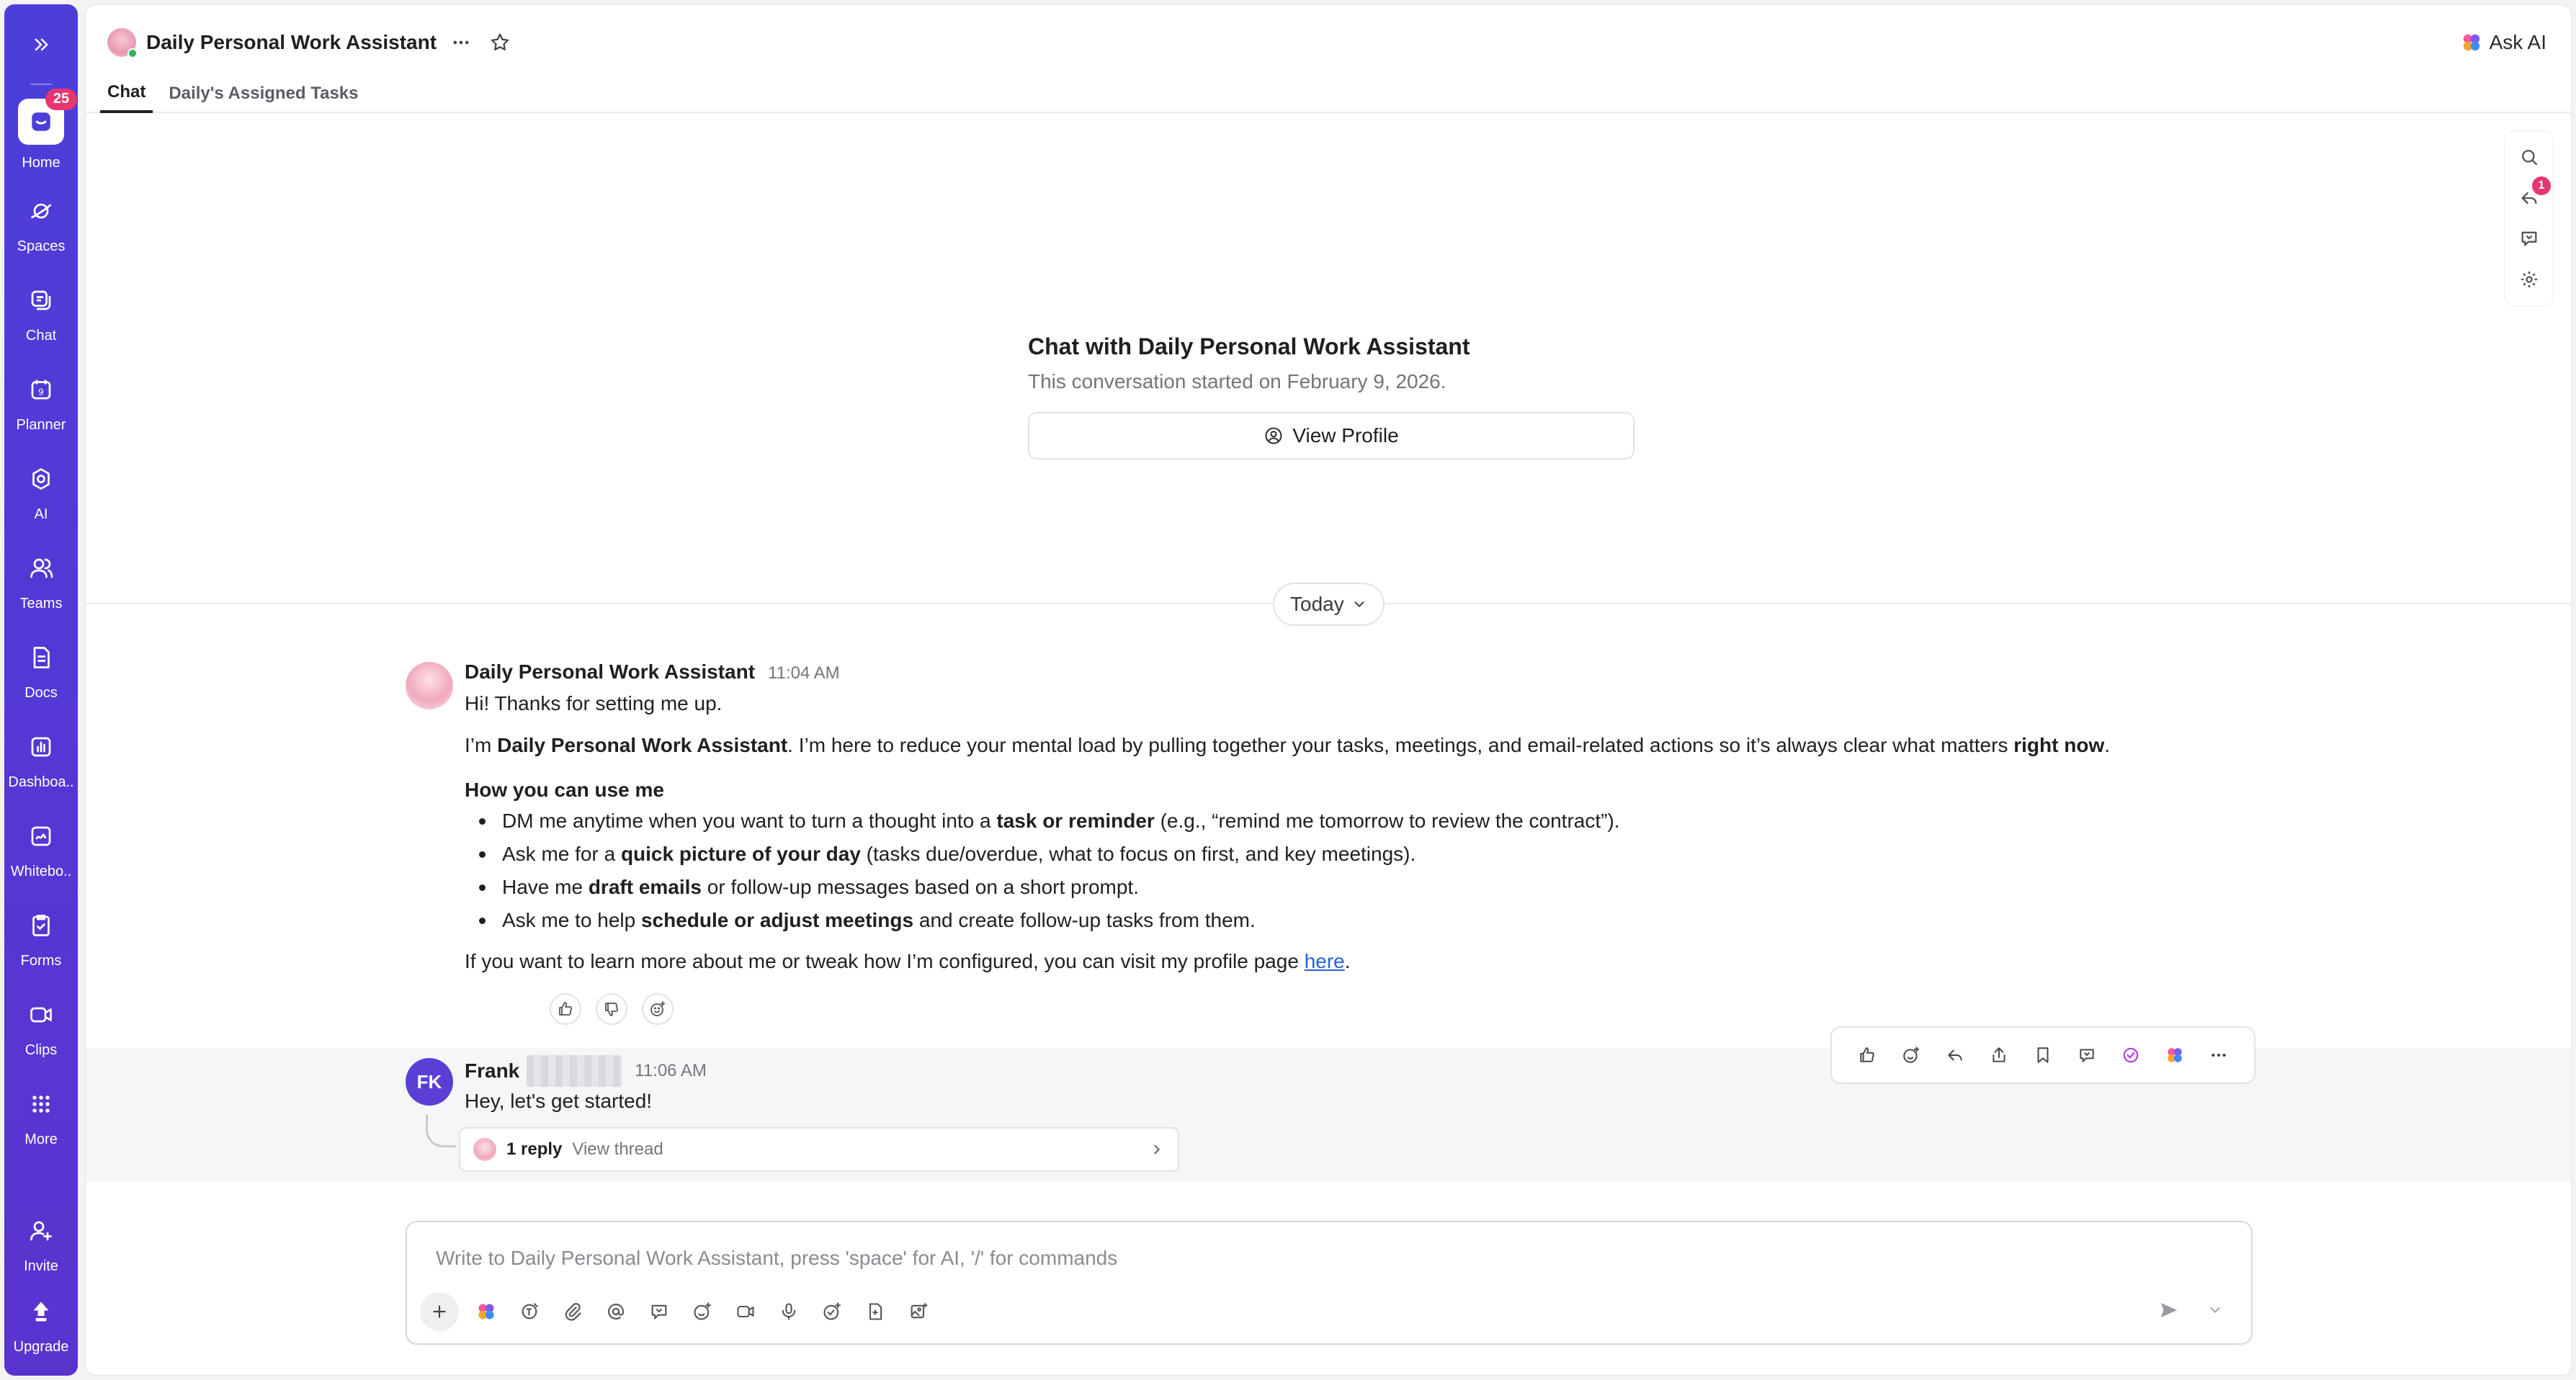 The height and width of the screenshot is (1380, 2576). What do you see at coordinates (565, 1009) in the screenshot?
I see `thumbs-up-button` at bounding box center [565, 1009].